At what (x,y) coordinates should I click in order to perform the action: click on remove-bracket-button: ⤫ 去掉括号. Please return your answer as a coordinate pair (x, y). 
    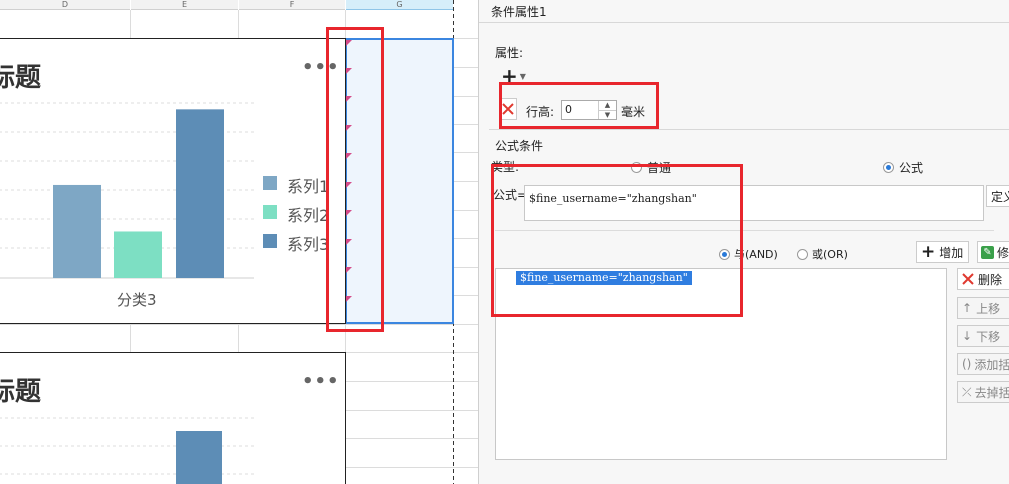
    Looking at the image, I should click on (983, 392).